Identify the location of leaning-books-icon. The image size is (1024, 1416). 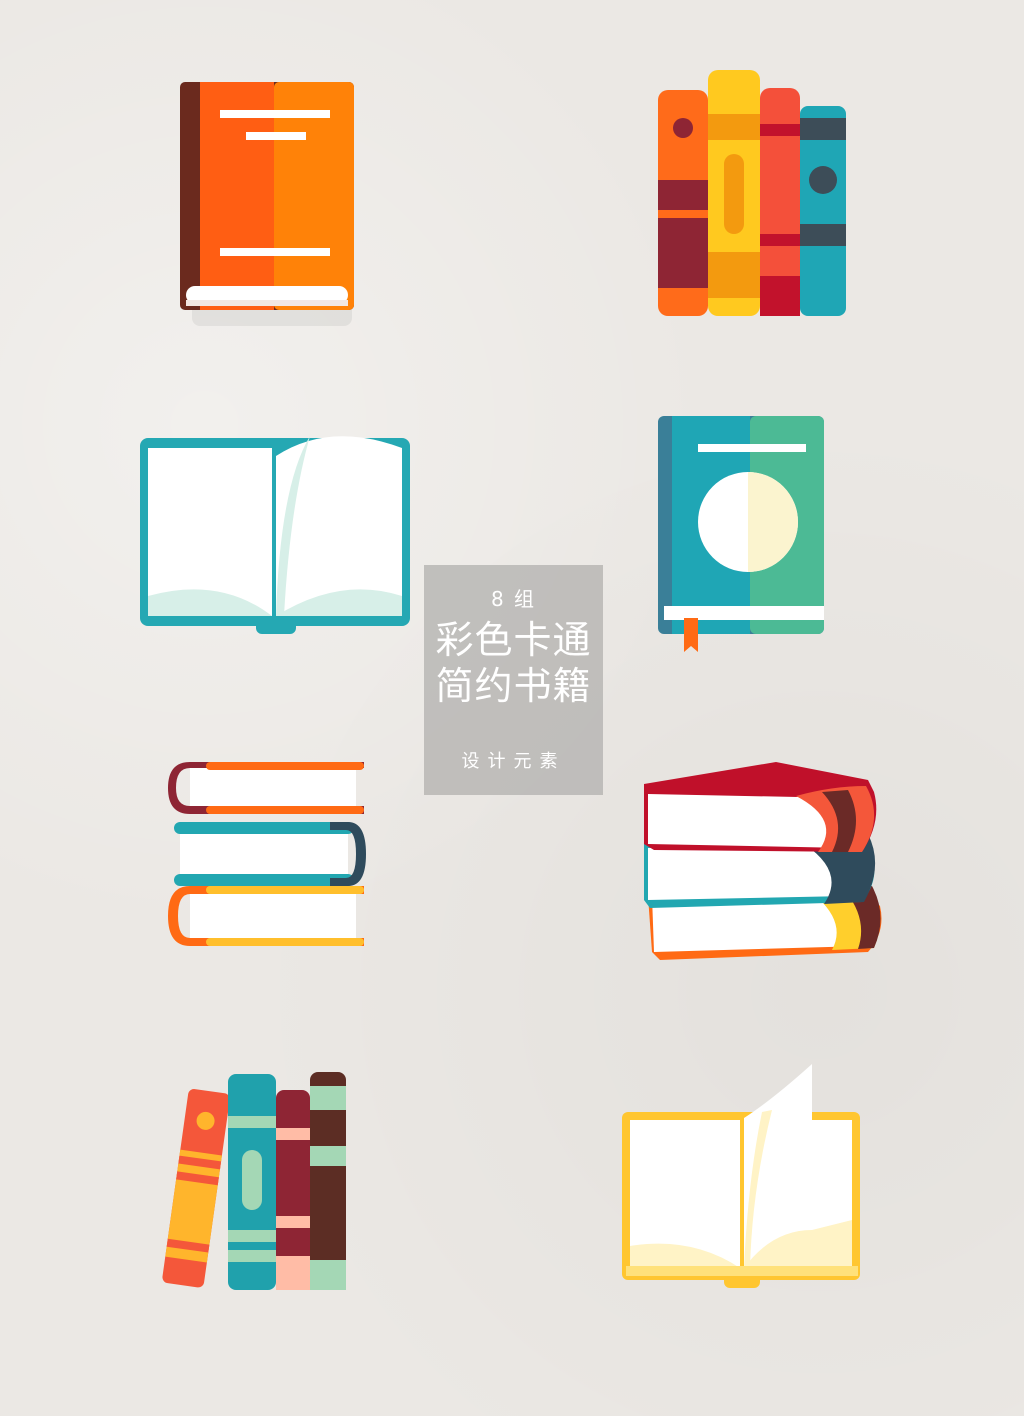
(255, 1186).